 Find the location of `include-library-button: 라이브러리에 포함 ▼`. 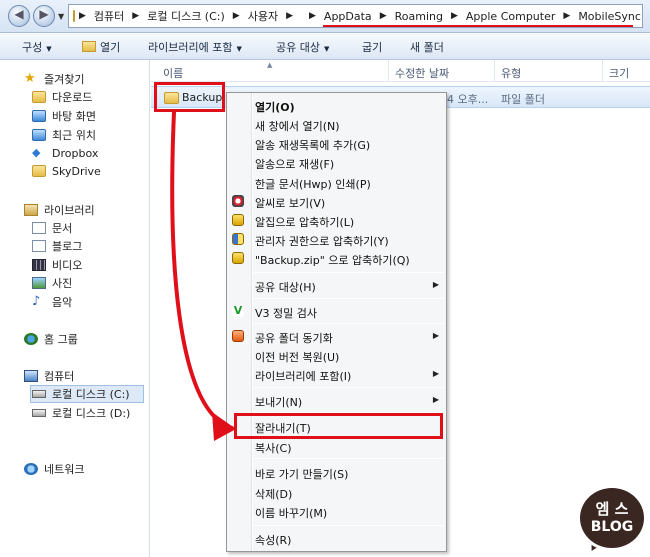

include-library-button: 라이브러리에 포함 ▼ is located at coordinates (195, 47).